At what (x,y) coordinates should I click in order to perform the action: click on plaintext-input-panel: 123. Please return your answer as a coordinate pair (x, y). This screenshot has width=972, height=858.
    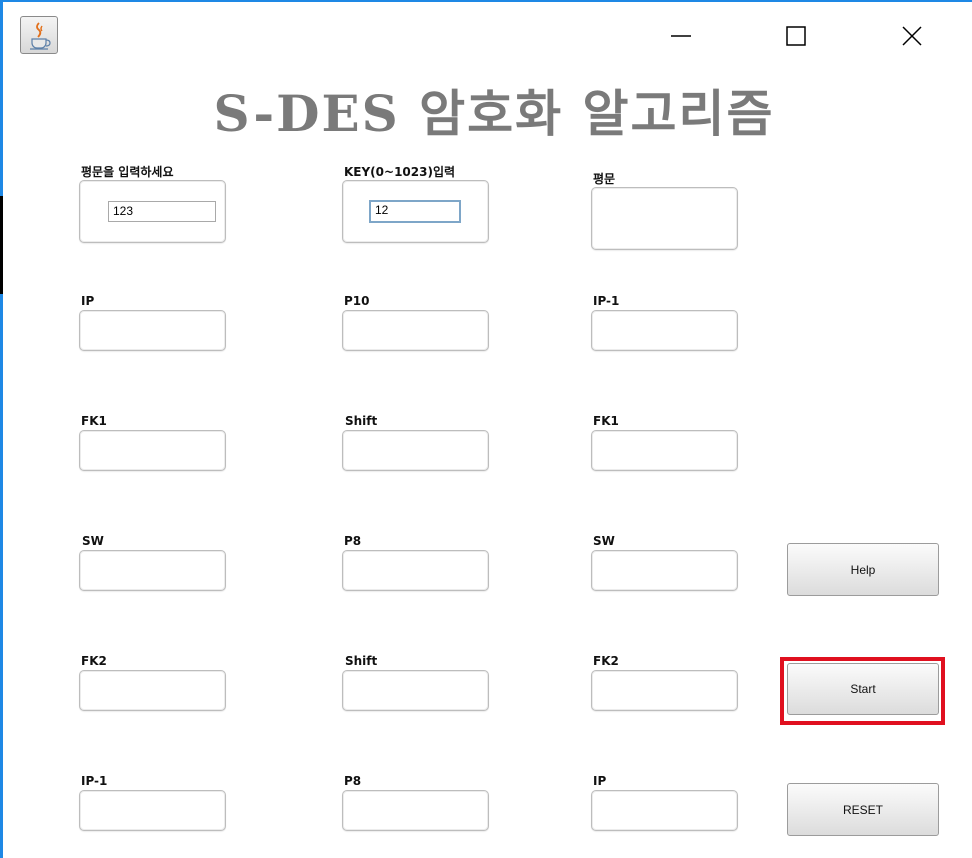
    Looking at the image, I should click on (152, 211).